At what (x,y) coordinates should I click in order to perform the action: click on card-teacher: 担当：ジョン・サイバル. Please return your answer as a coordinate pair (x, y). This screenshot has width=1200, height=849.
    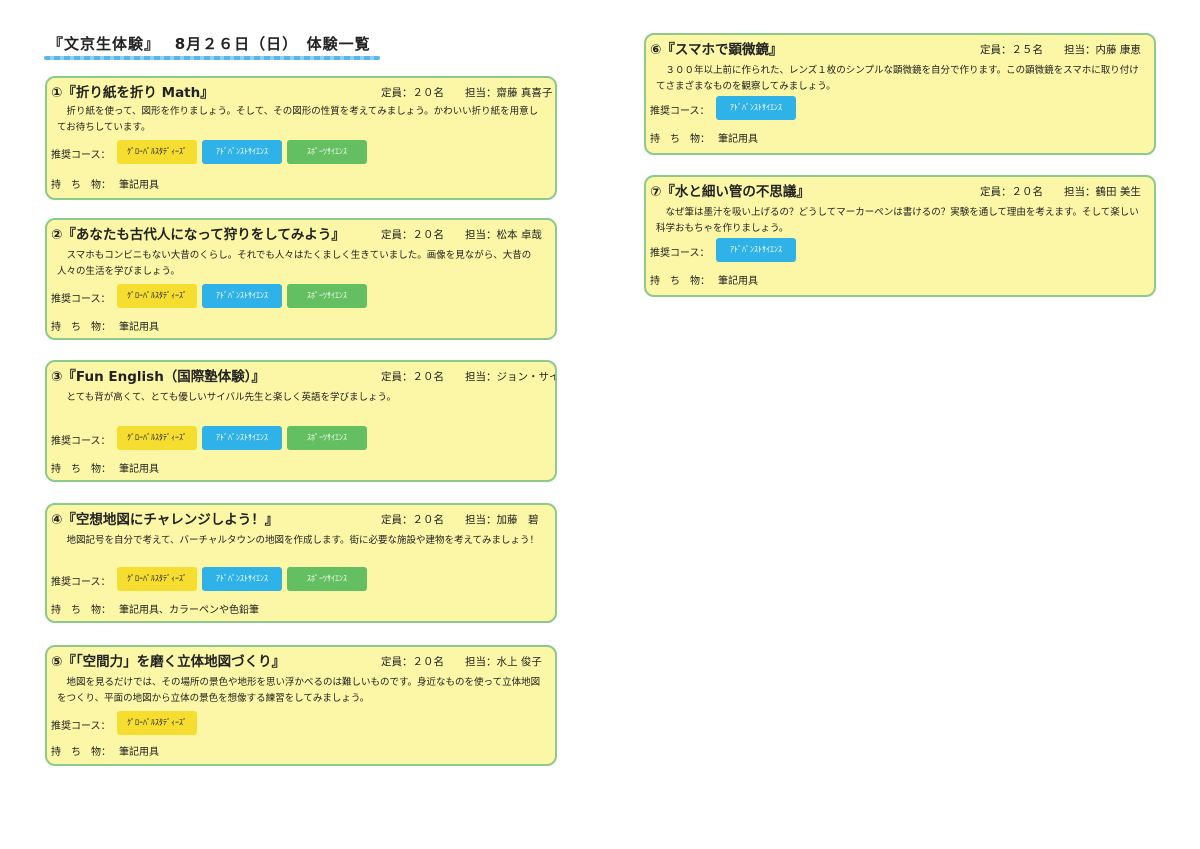
    Looking at the image, I should click on (510, 377).